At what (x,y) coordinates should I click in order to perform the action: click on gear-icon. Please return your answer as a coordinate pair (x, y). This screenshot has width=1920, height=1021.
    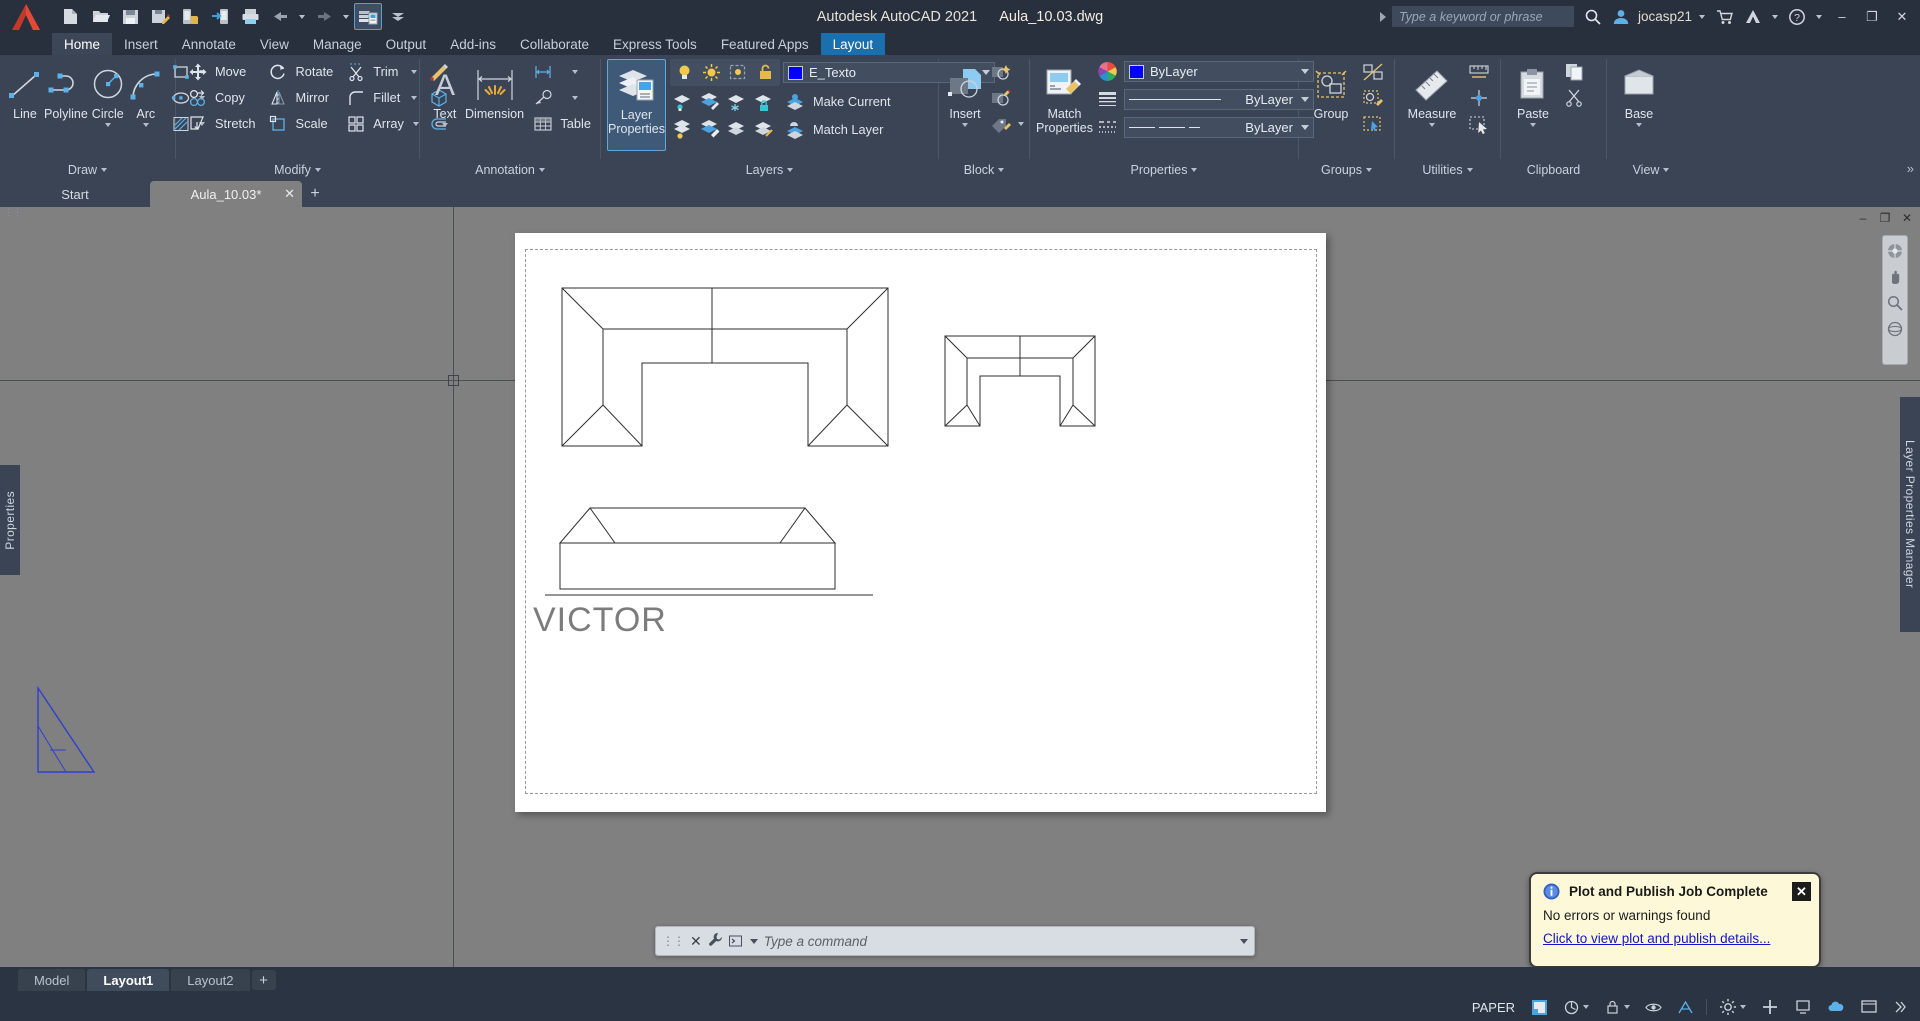
    Looking at the image, I should click on (1732, 1007).